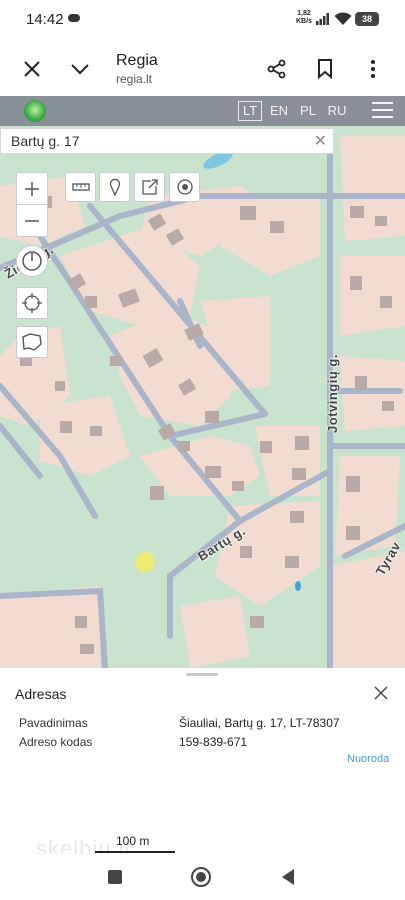 Image resolution: width=405 pixels, height=900 pixels. Describe the element at coordinates (367, 19) in the screenshot. I see `battery-icon: 38` at that location.